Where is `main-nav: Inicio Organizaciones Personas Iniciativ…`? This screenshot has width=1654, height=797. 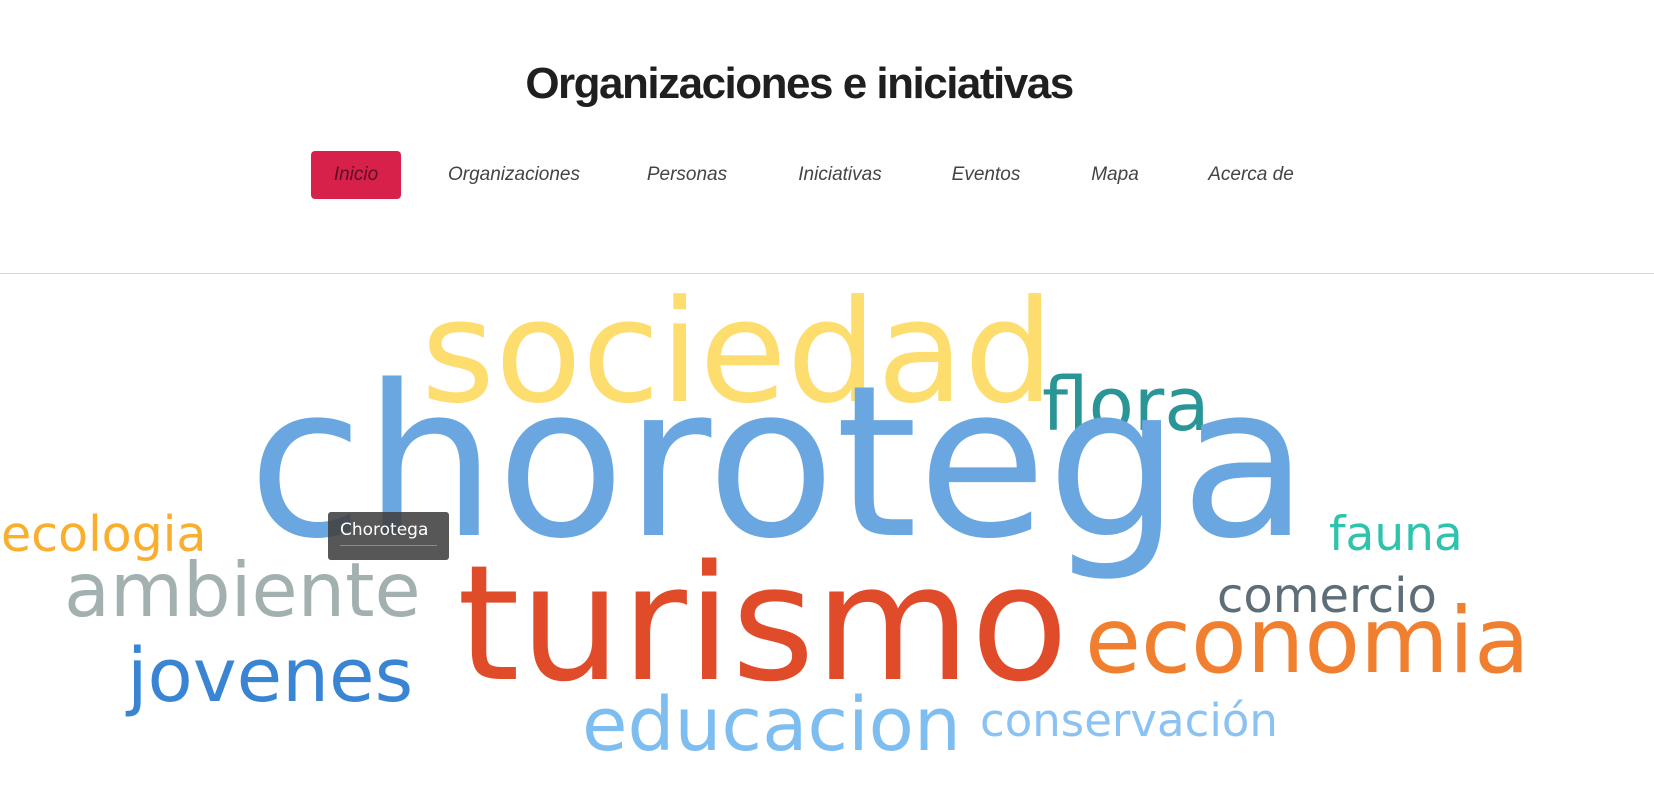 main-nav: Inicio Organizaciones Personas Iniciativ… is located at coordinates (827, 175).